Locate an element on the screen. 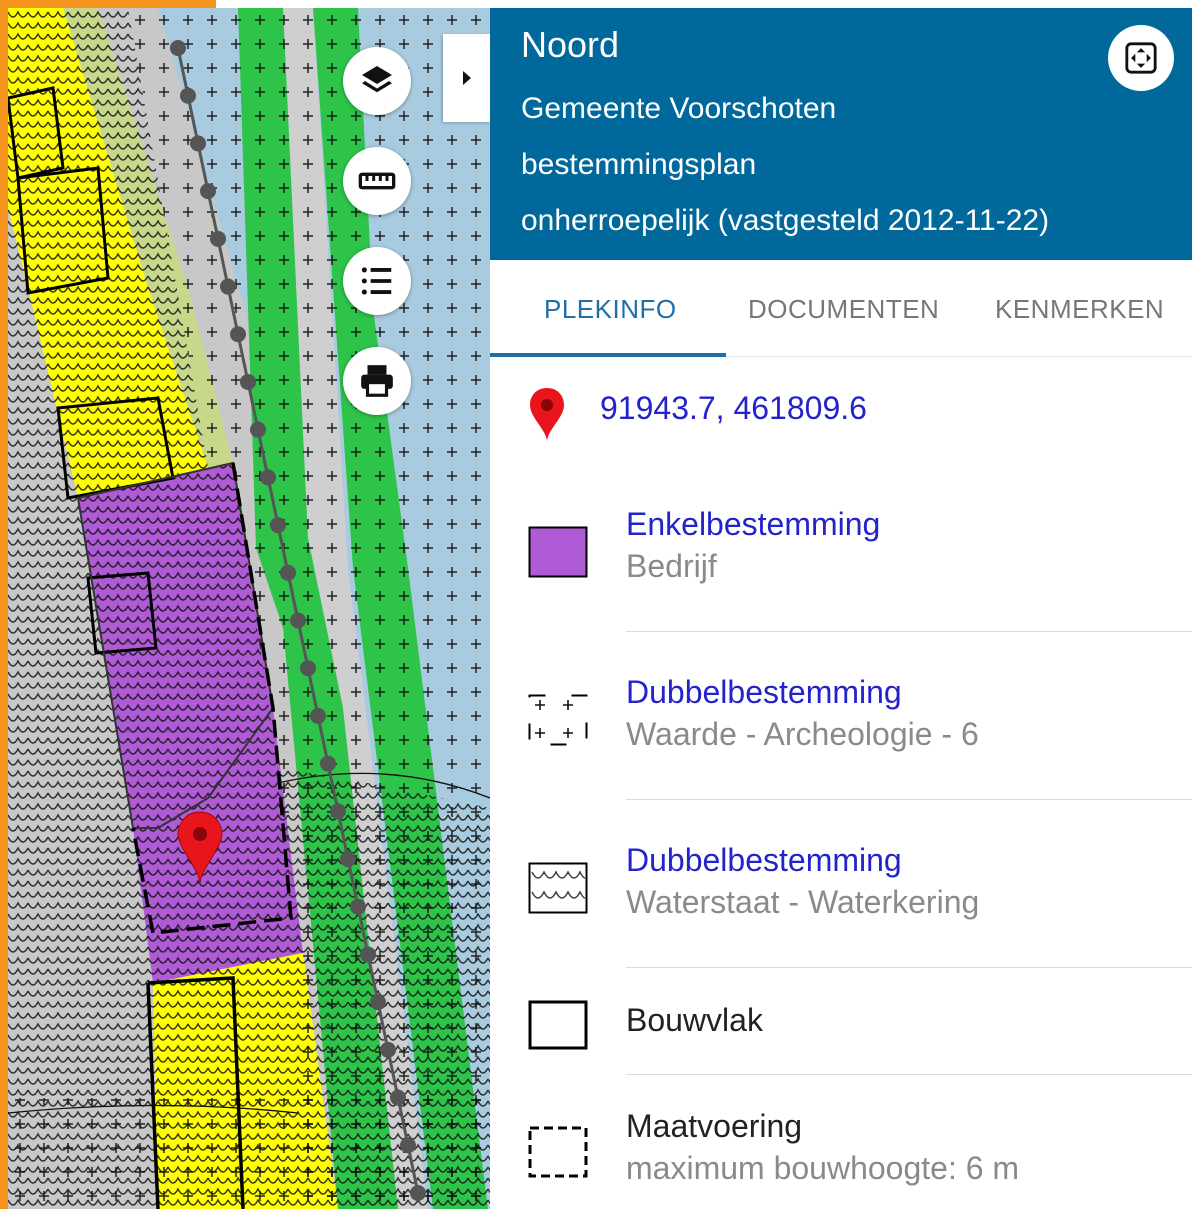 Image resolution: width=1192 pixels, height=1209 pixels. plan-municipality: Gemeente Voorschoten is located at coordinates (679, 108).